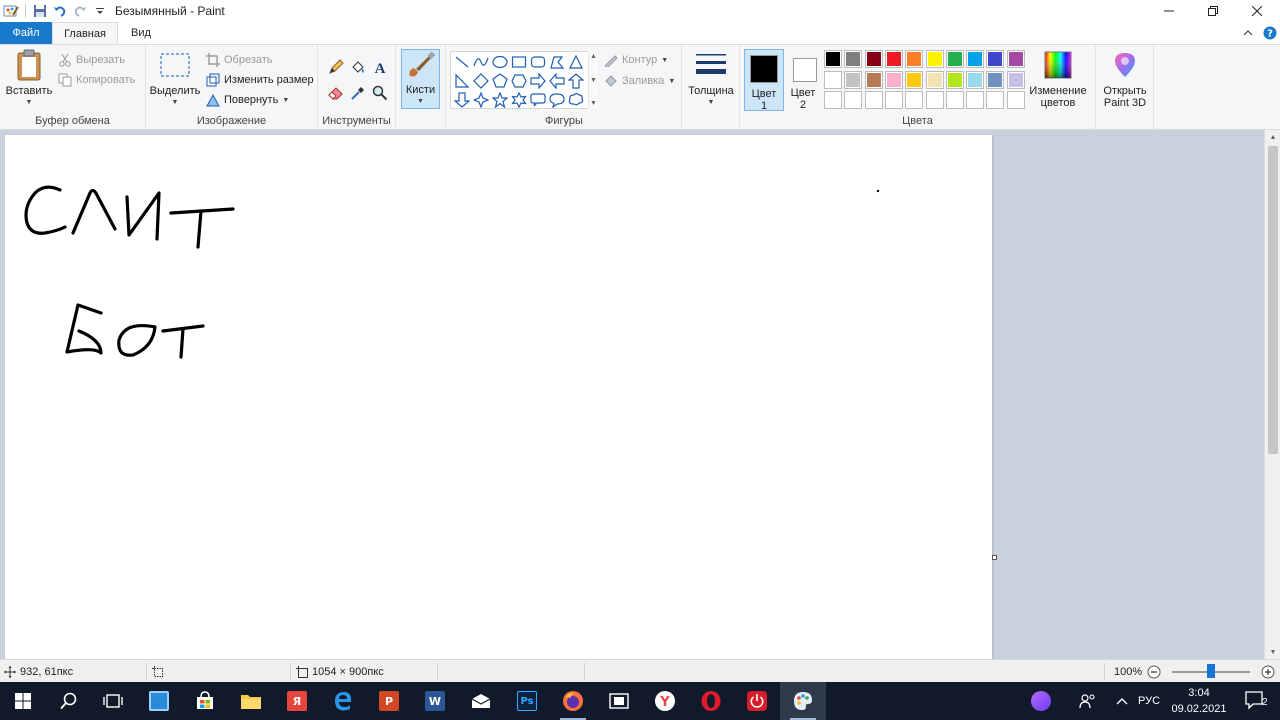 The width and height of the screenshot is (1280, 720). Describe the element at coordinates (23, 701) in the screenshot. I see `start-button` at that location.